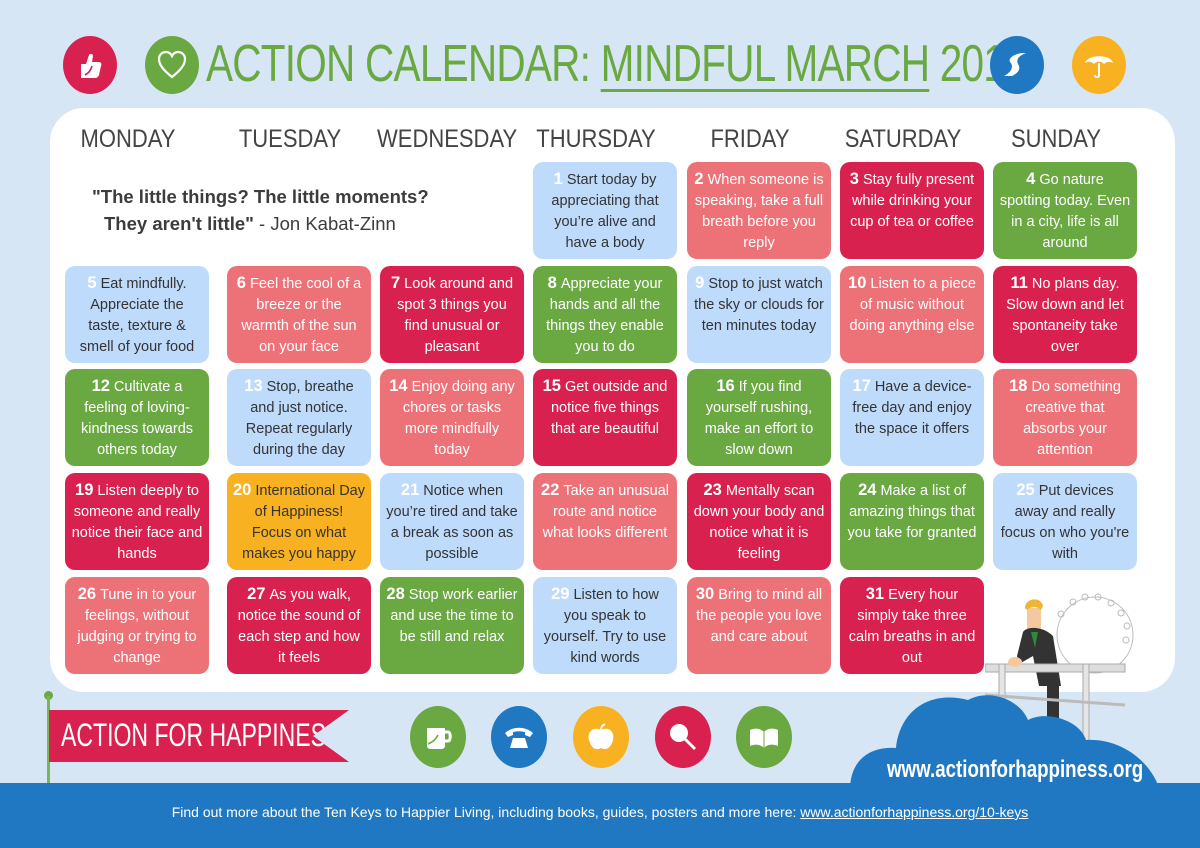 This screenshot has width=1200, height=848. Describe the element at coordinates (712, 490) in the screenshot. I see `day-number: 23` at that location.